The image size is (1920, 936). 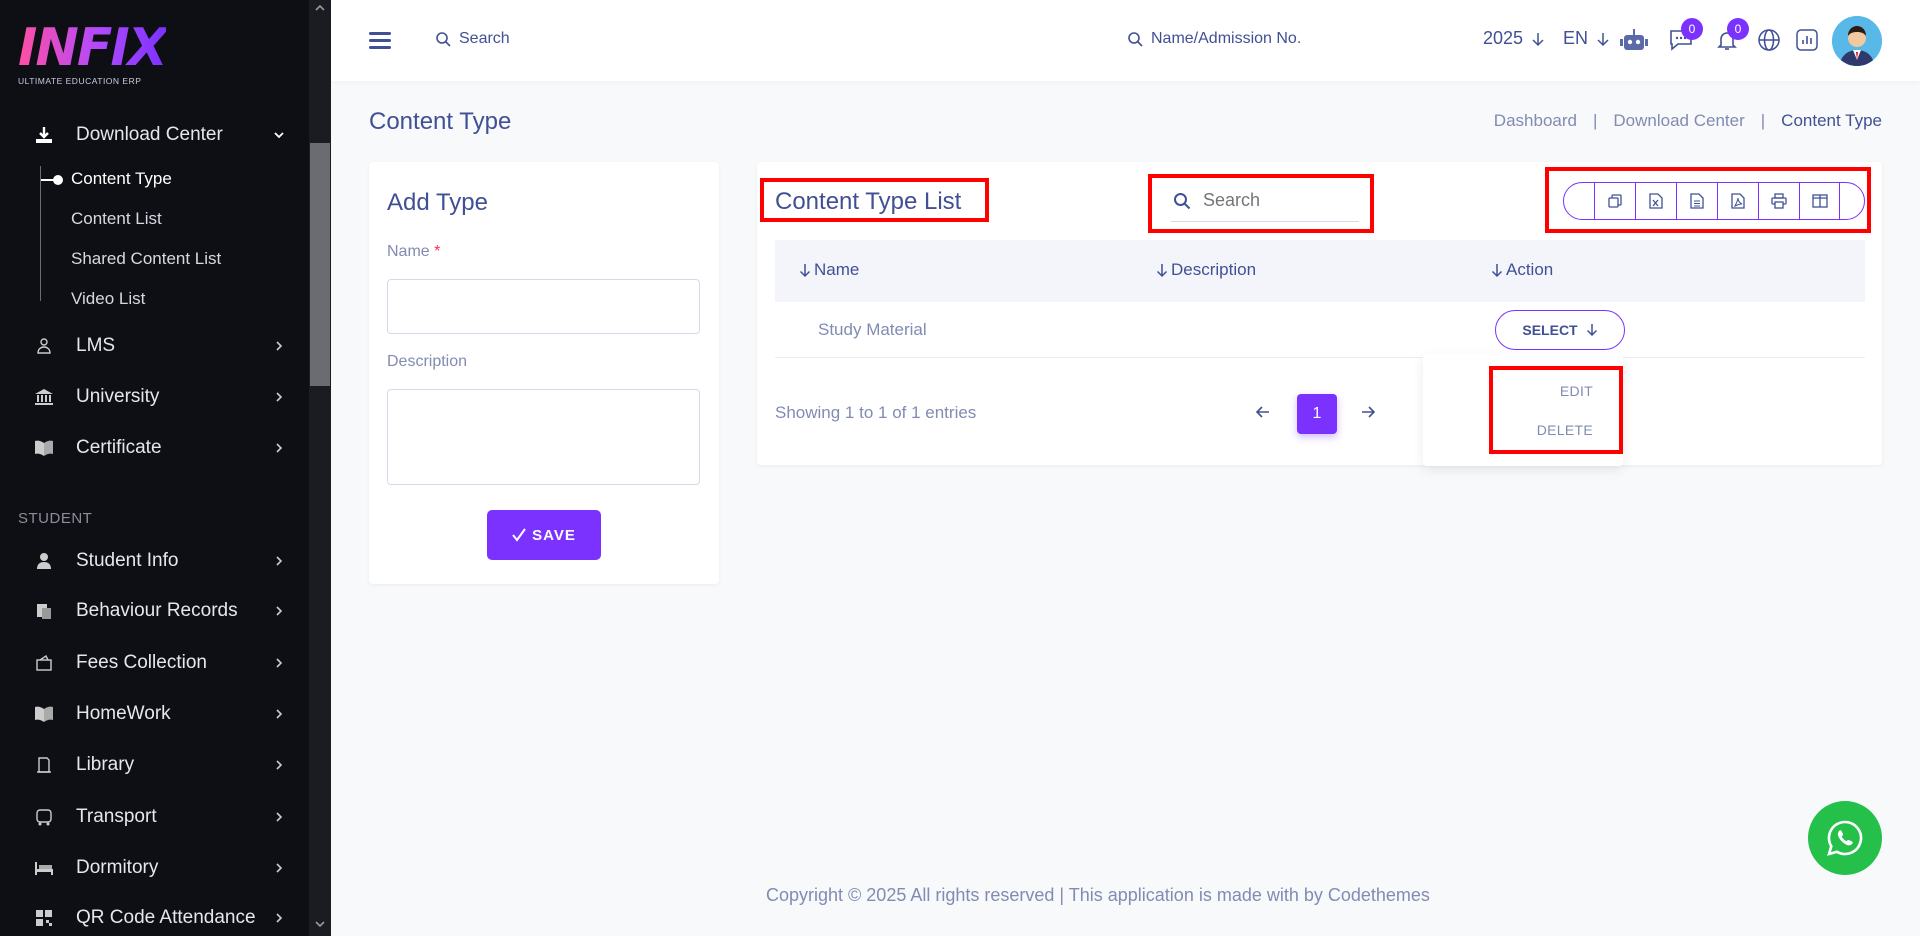 I want to click on breadcrumb-download-center: Download Center, so click(x=1678, y=121).